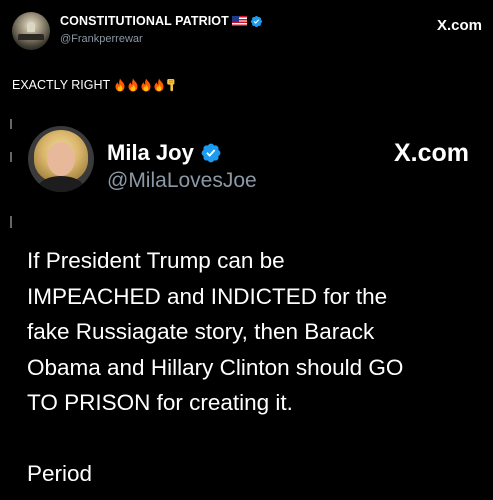 Image resolution: width=493 pixels, height=500 pixels. What do you see at coordinates (160, 402) in the screenshot?
I see `quoted-post-line: TO PRISON for creating it.` at bounding box center [160, 402].